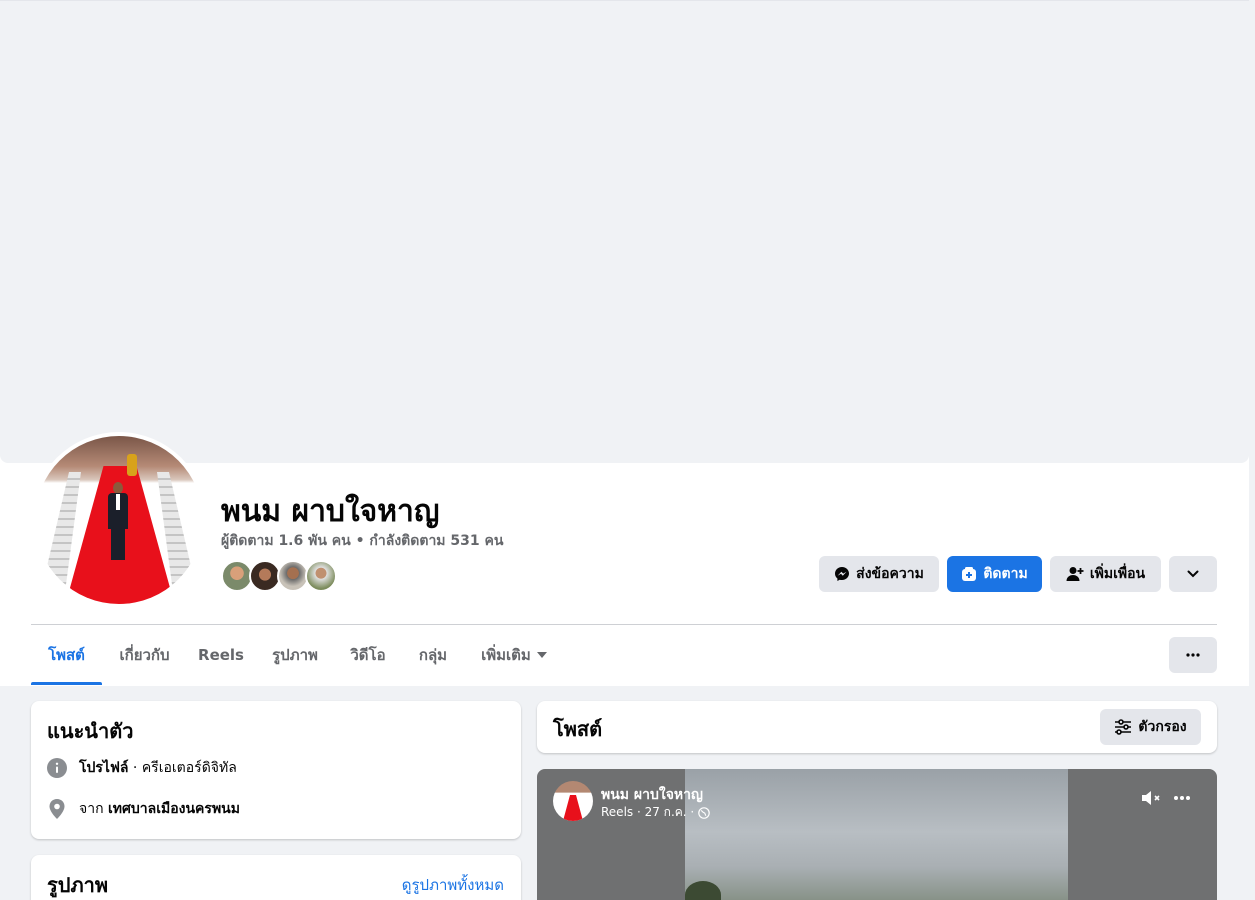 Image resolution: width=1255 pixels, height=900 pixels. I want to click on intro-profile-row: โปรไฟล์ · ครีเอเตอร์ดิจิทัล, so click(142, 768).